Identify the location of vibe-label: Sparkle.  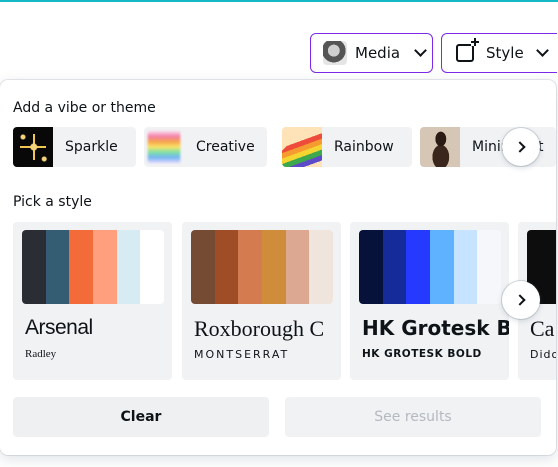
(91, 147).